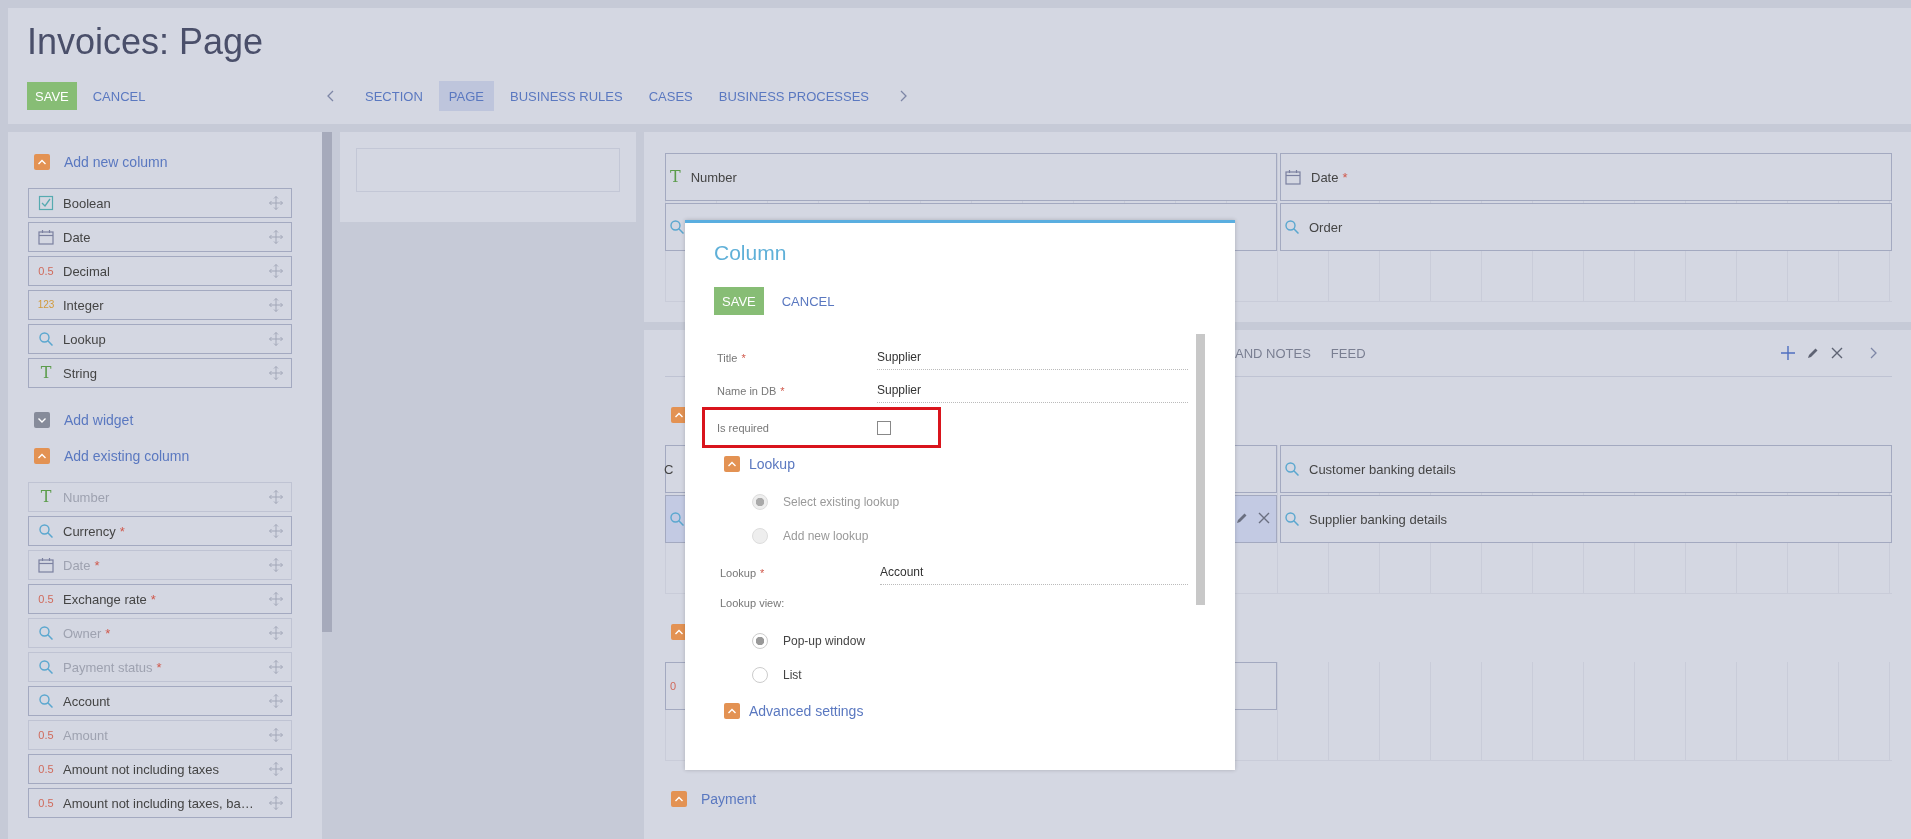  I want to click on item-label: String, so click(80, 373).